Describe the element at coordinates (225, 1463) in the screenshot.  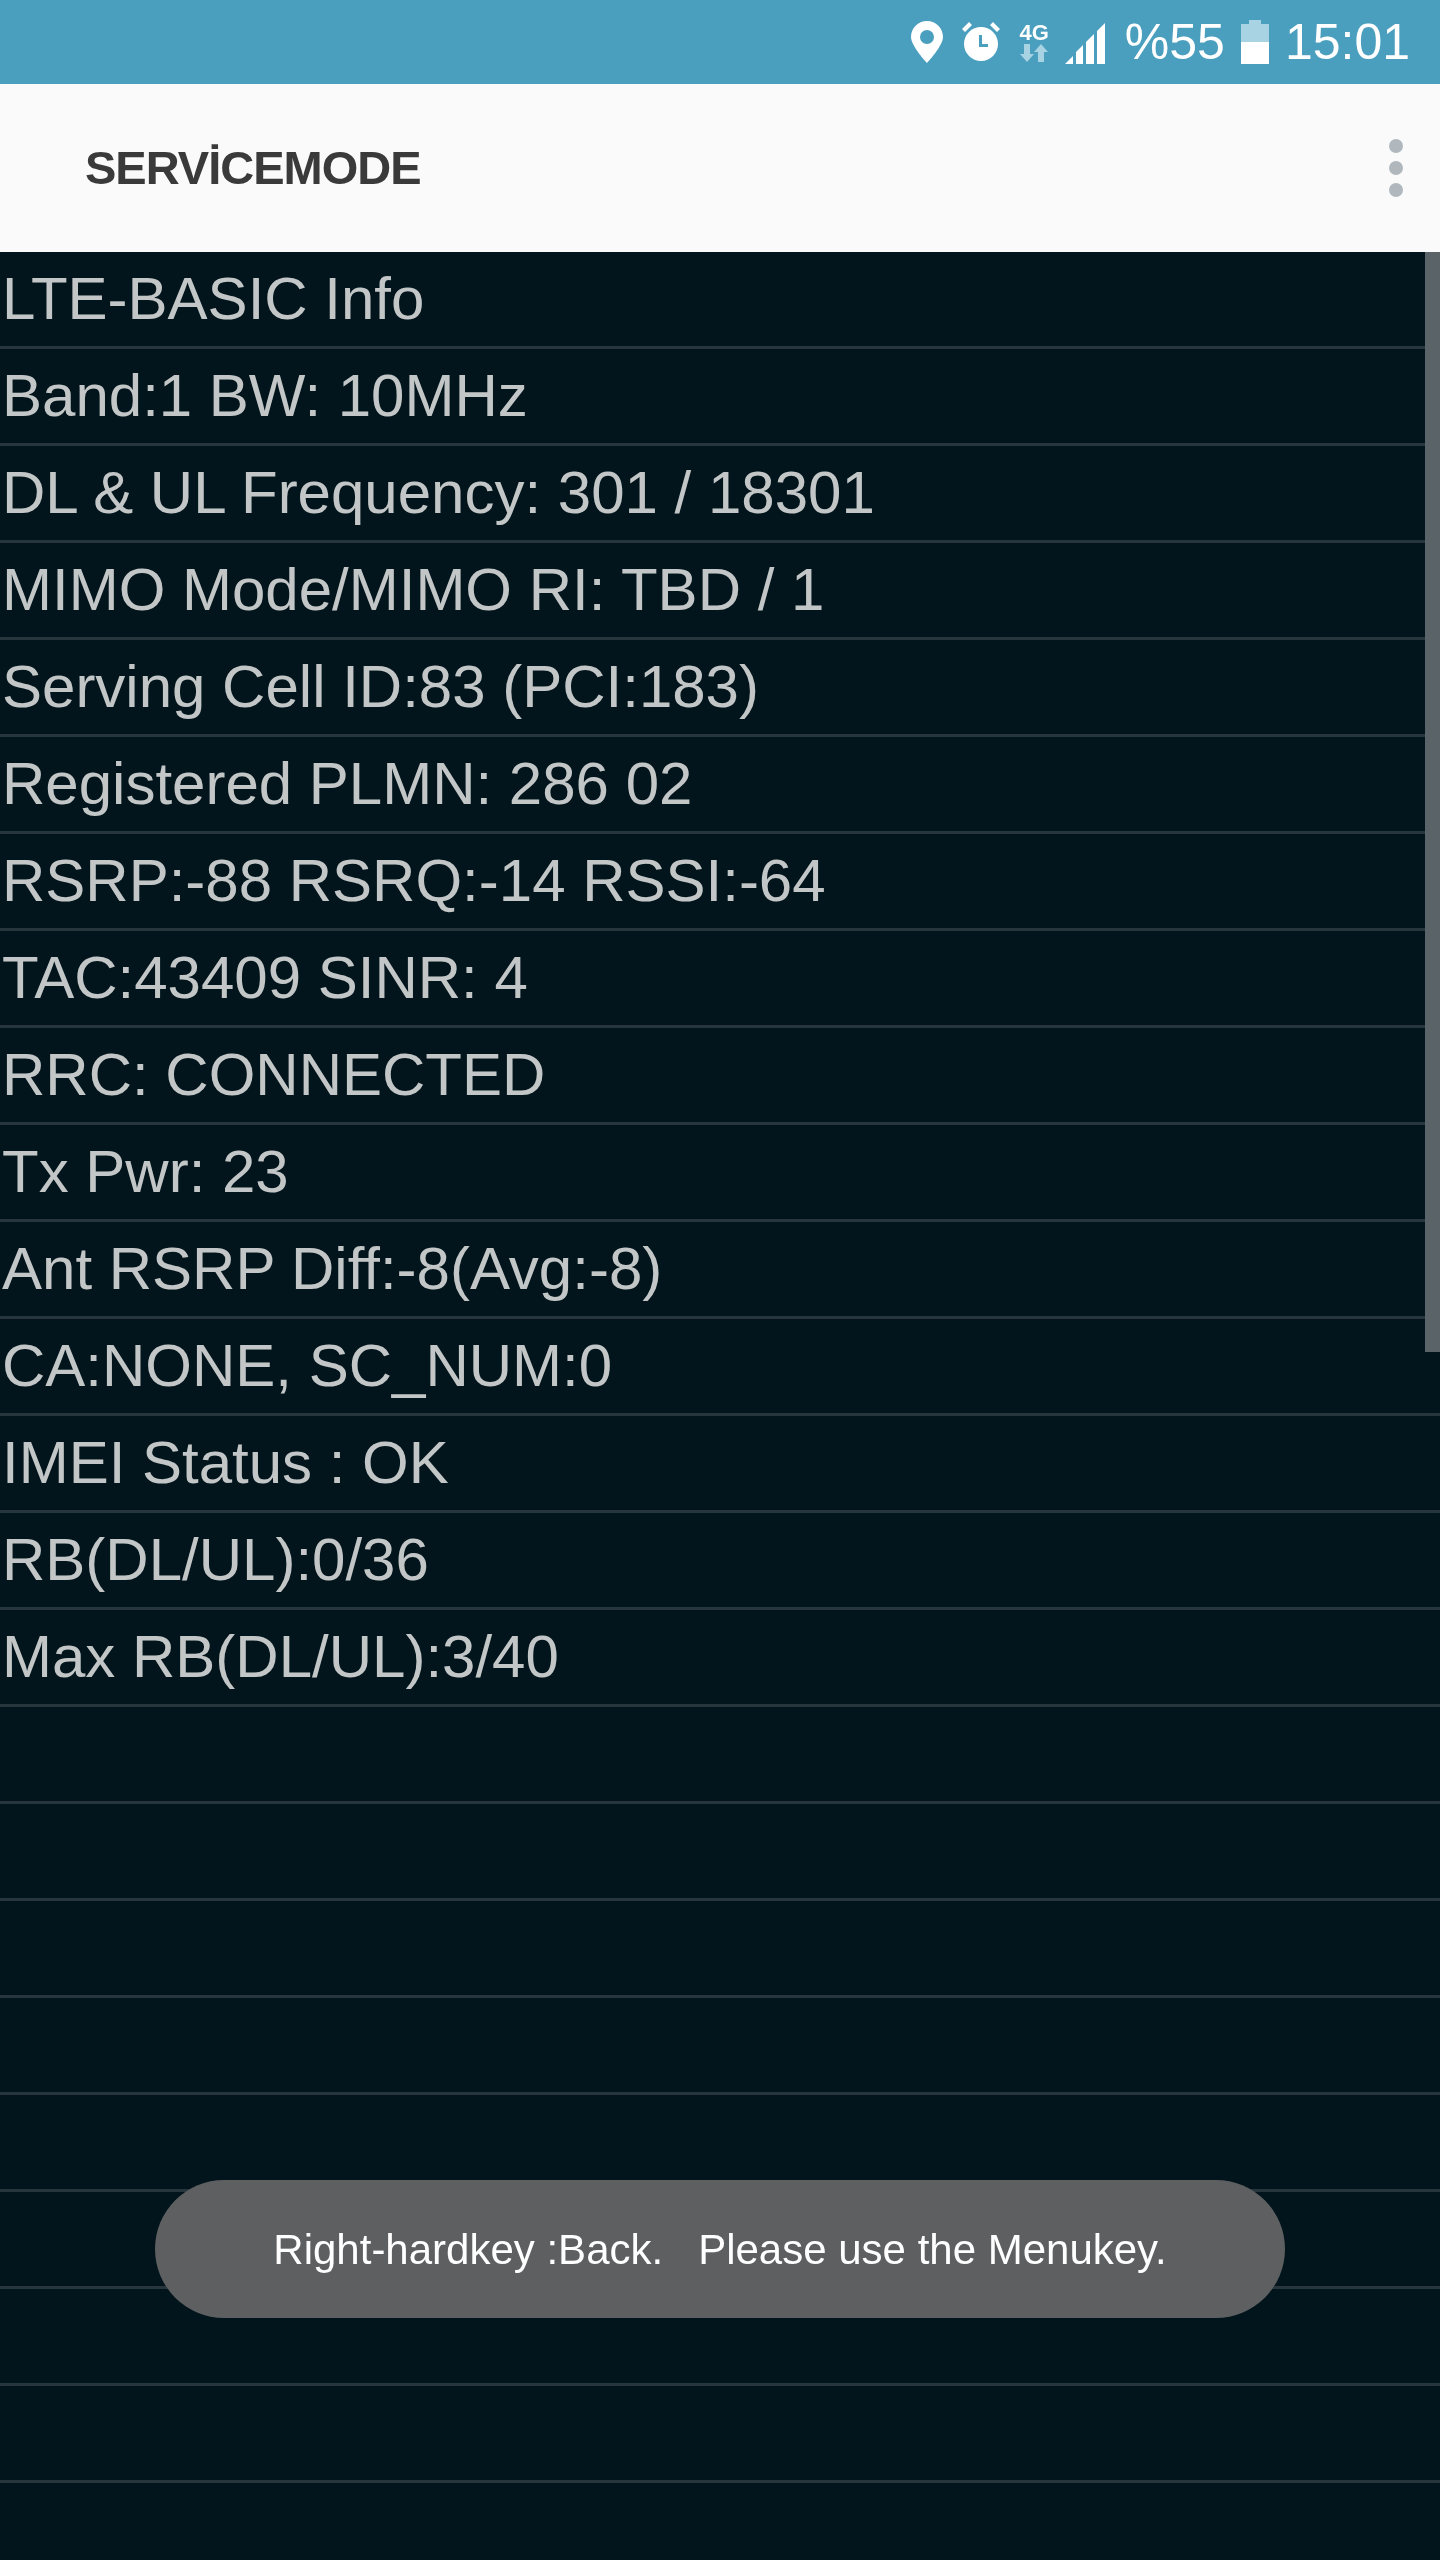
I see `info-line: IMEI Status : OK` at that location.